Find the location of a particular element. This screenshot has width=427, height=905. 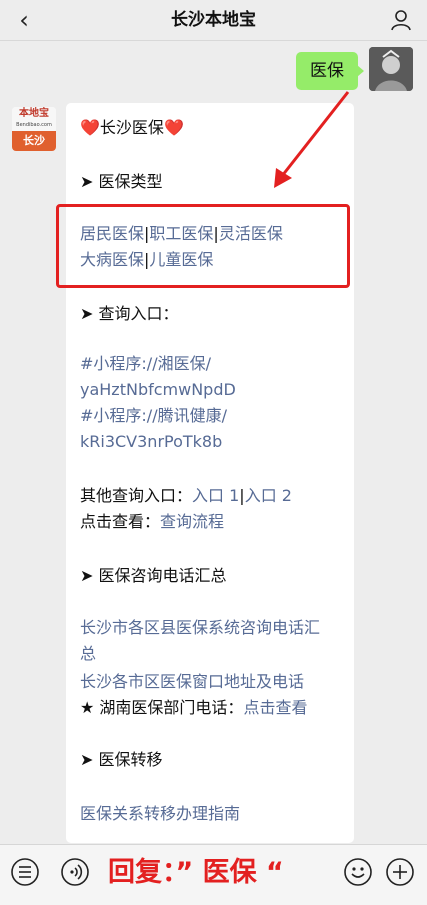

message-heading: ❤️长沙医保❤️ is located at coordinates (132, 127).